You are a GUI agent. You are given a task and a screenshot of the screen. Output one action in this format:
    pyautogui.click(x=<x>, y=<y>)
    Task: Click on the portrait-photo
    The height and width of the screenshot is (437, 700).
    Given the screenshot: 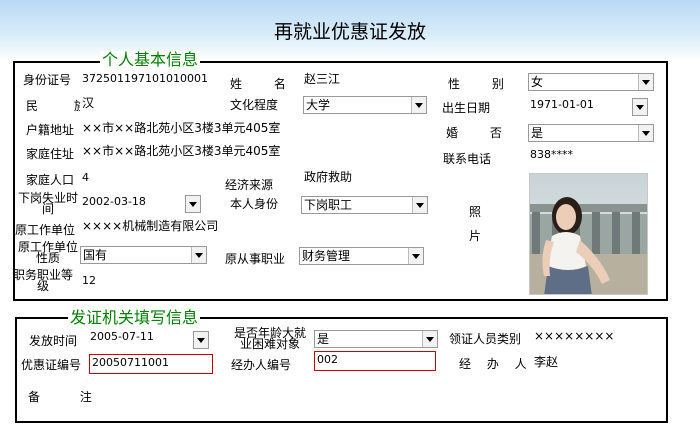 What is the action you would take?
    pyautogui.click(x=589, y=234)
    